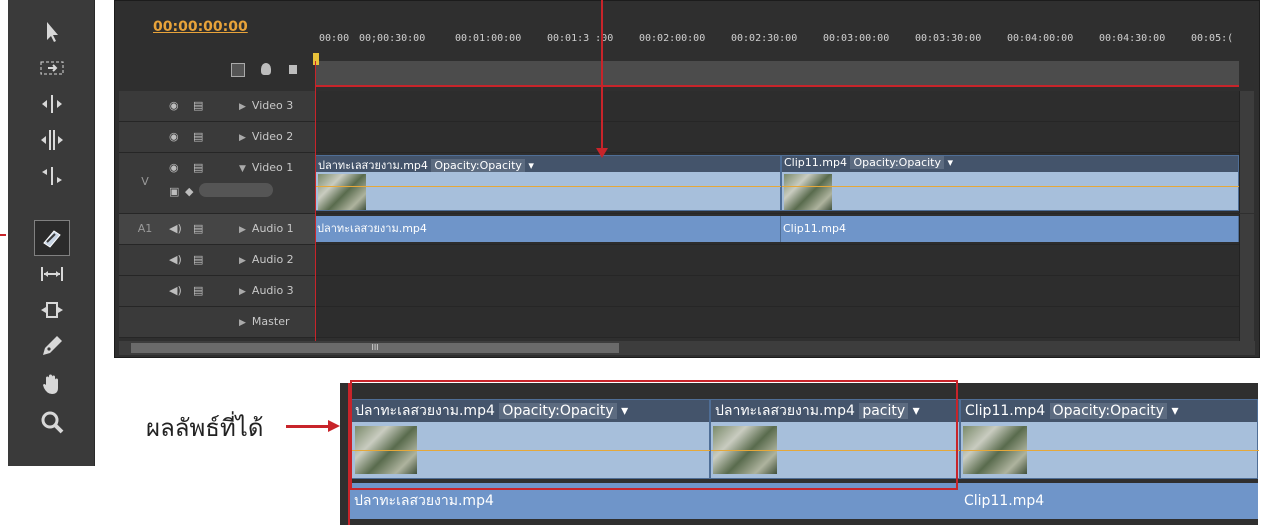 Image resolution: width=1264 pixels, height=528 pixels. I want to click on work-area-bar, so click(777, 74).